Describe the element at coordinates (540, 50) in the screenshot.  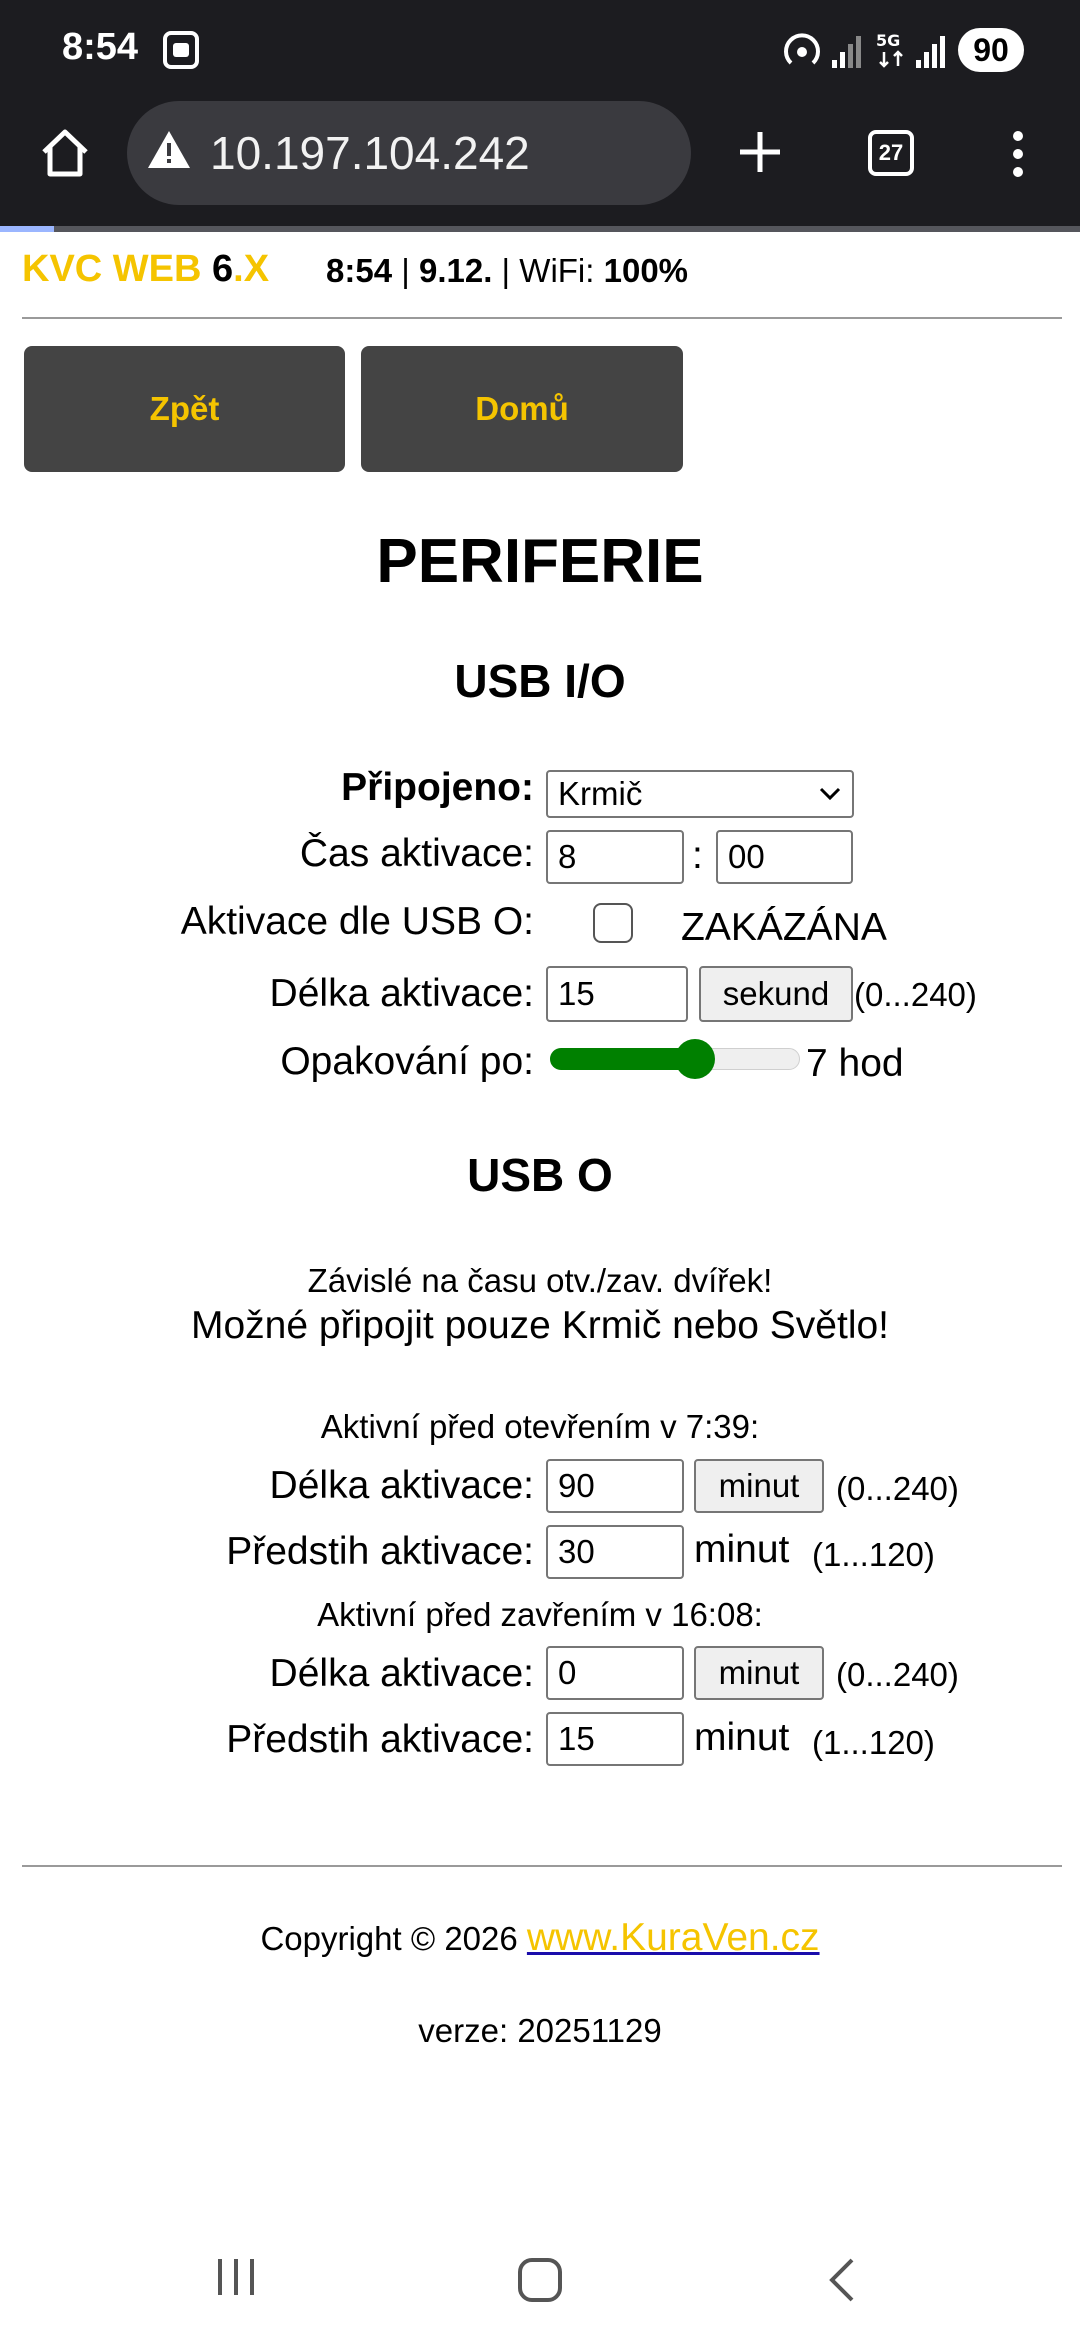
I see `status-bar: 8:54 5G 90` at that location.